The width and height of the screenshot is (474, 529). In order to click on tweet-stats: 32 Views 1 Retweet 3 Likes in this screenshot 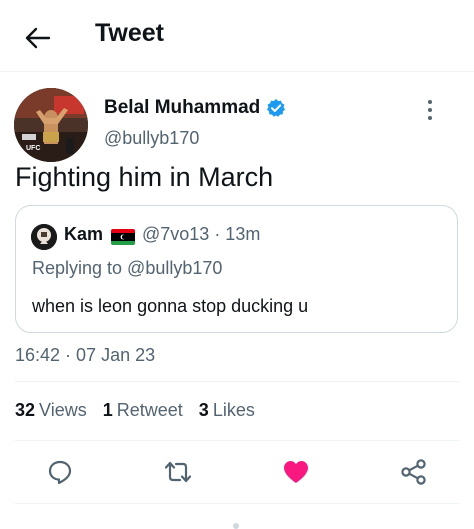, I will do `click(135, 410)`.